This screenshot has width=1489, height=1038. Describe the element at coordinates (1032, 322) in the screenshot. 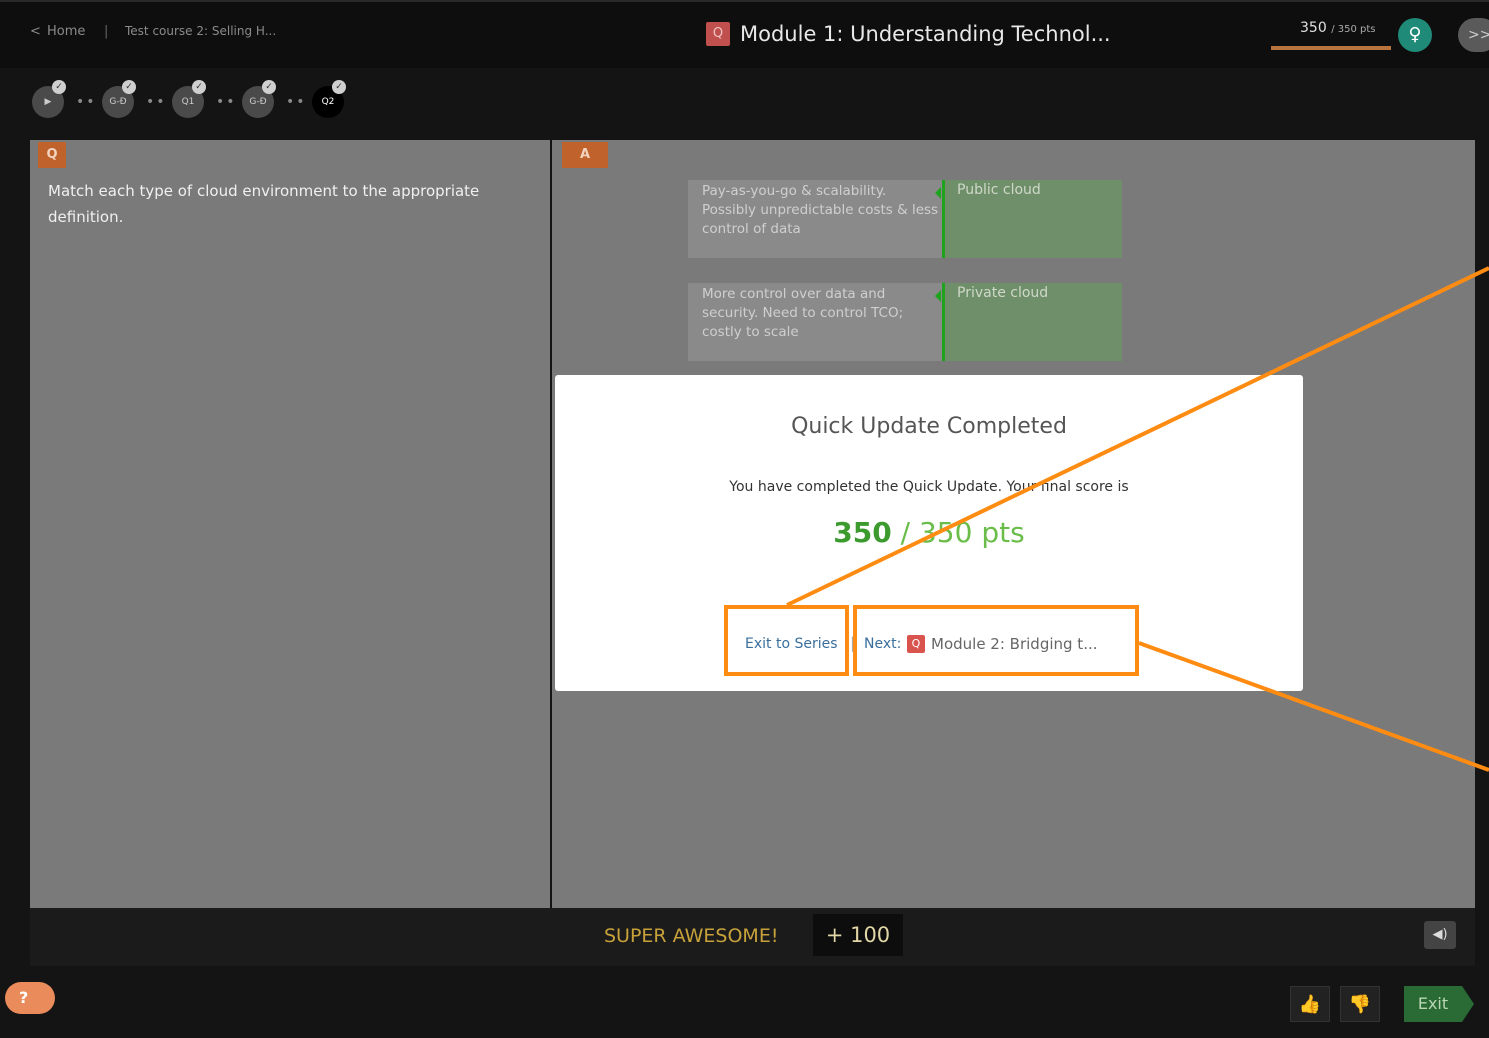

I see `match-answer: Private cloud` at that location.